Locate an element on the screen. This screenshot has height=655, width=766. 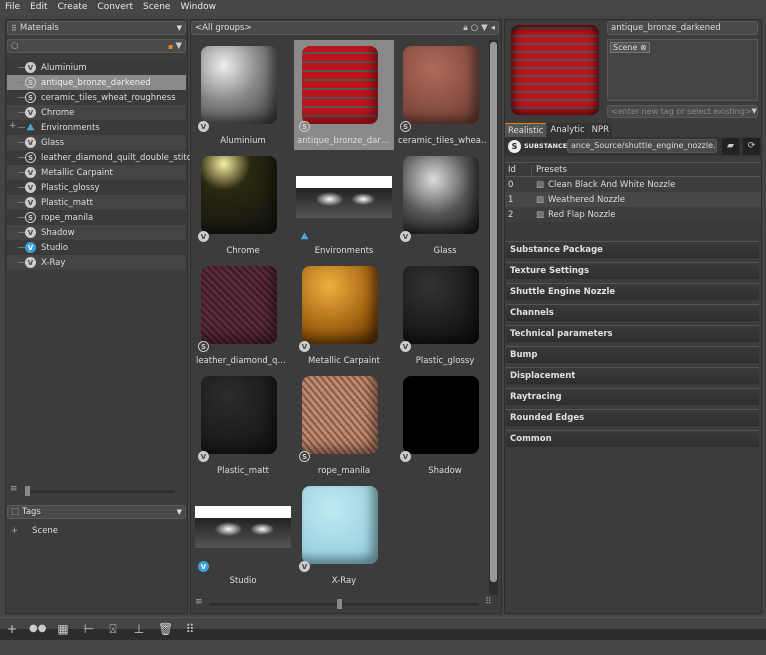
thumbnail-label: Metallic Carpaint is located at coordinates (344, 361).